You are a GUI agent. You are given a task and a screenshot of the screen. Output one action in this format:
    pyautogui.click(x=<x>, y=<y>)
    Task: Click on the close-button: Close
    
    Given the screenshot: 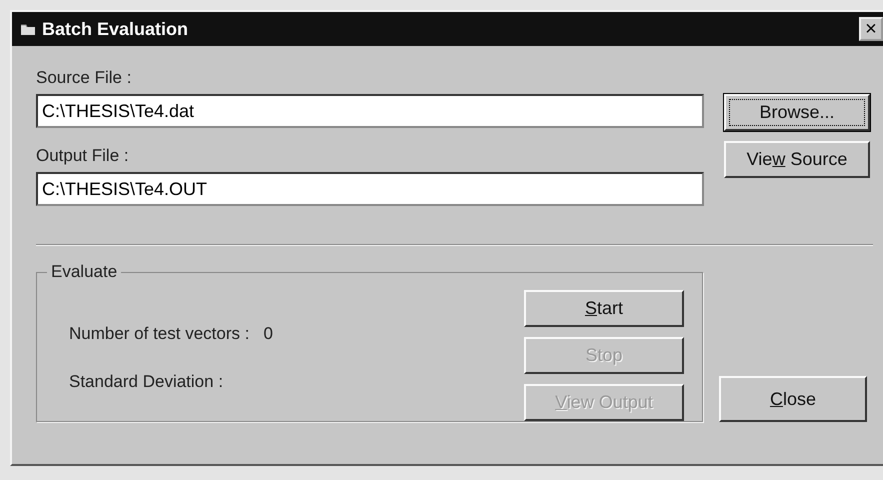 What is the action you would take?
    pyautogui.click(x=793, y=399)
    